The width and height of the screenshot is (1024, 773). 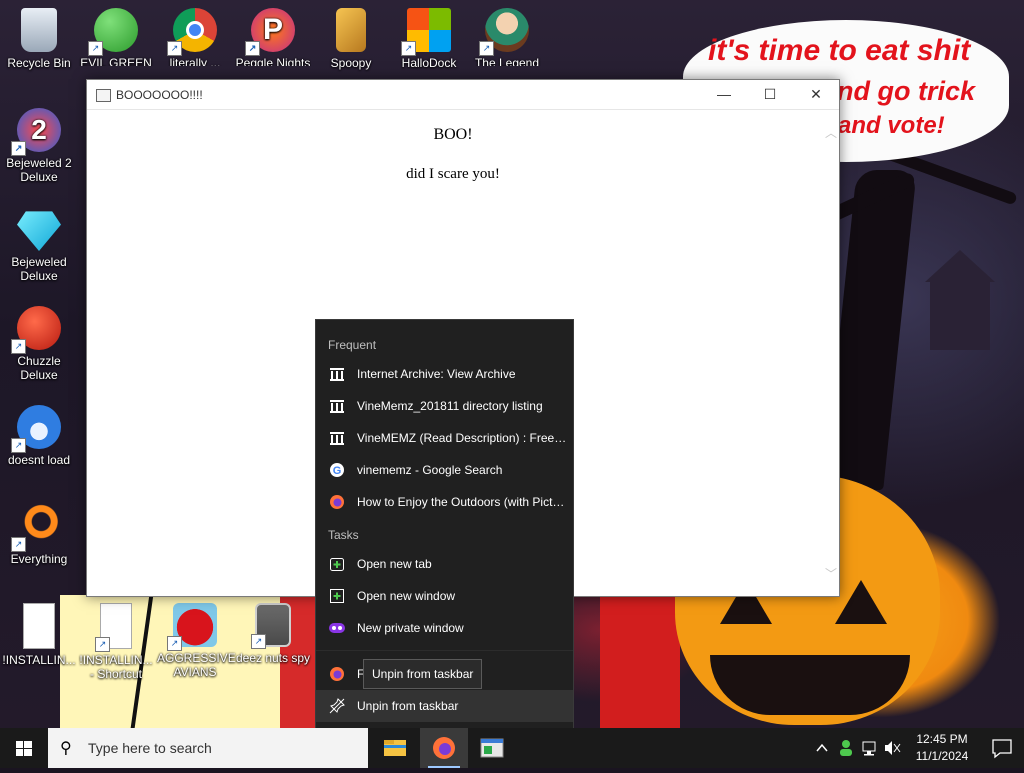 I want to click on maximize-button: ☐, so click(x=770, y=94).